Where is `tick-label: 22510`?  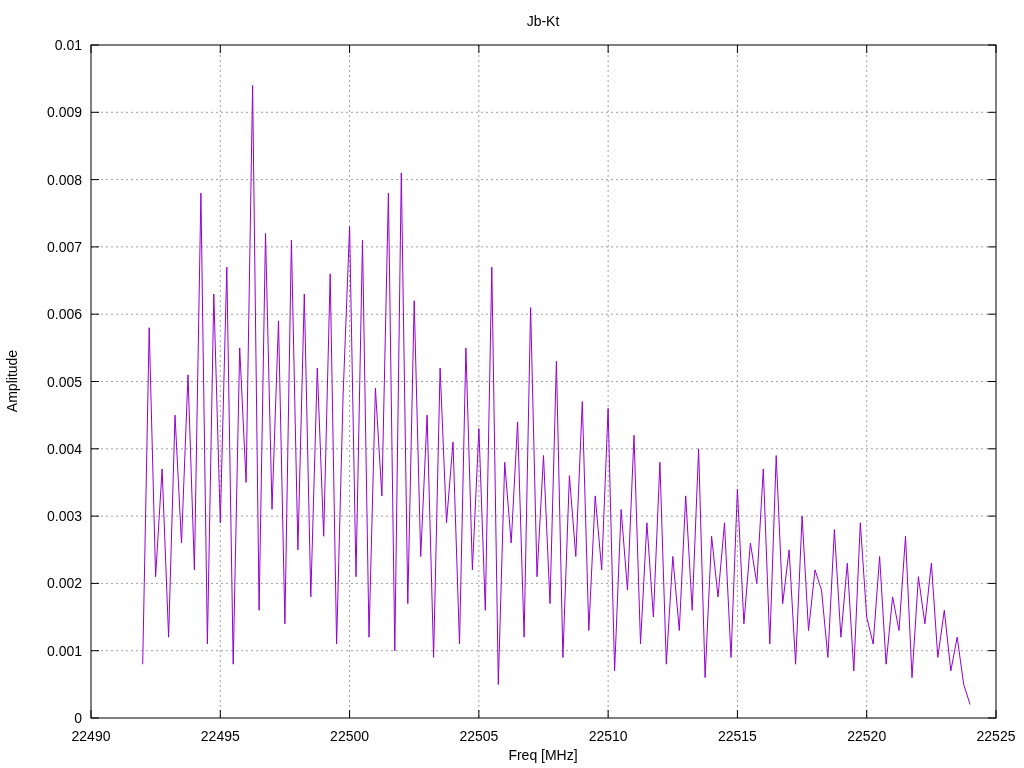
tick-label: 22510 is located at coordinates (608, 736).